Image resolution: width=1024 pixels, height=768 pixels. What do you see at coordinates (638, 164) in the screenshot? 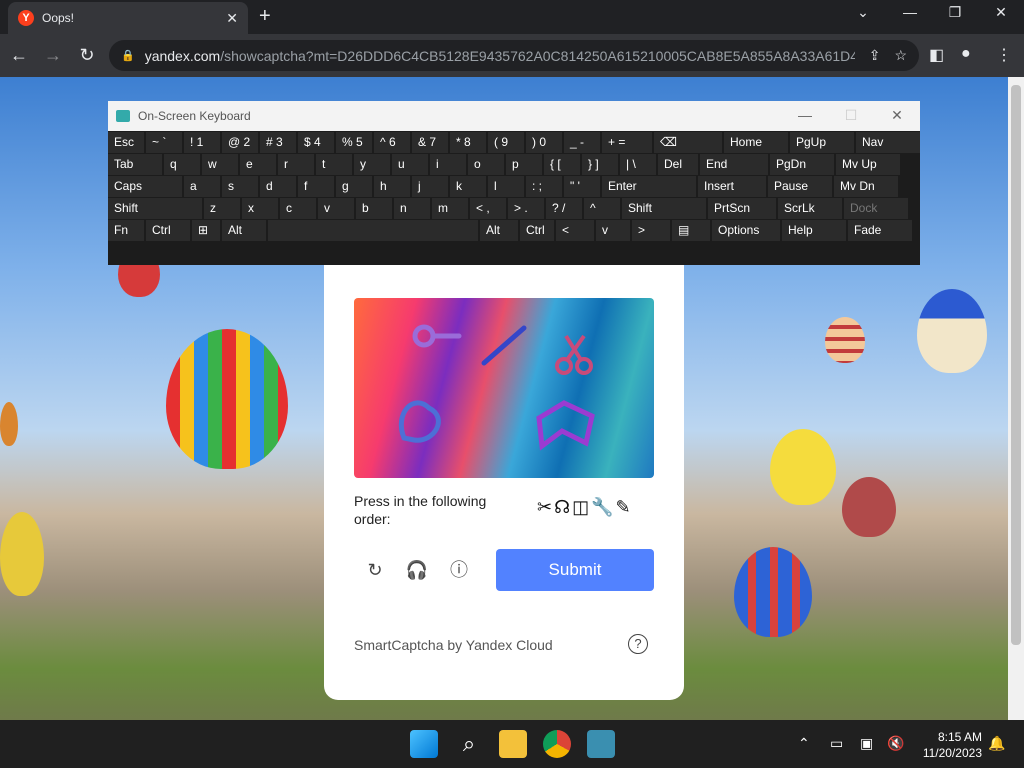
I see `osk-key: | \` at bounding box center [638, 164].